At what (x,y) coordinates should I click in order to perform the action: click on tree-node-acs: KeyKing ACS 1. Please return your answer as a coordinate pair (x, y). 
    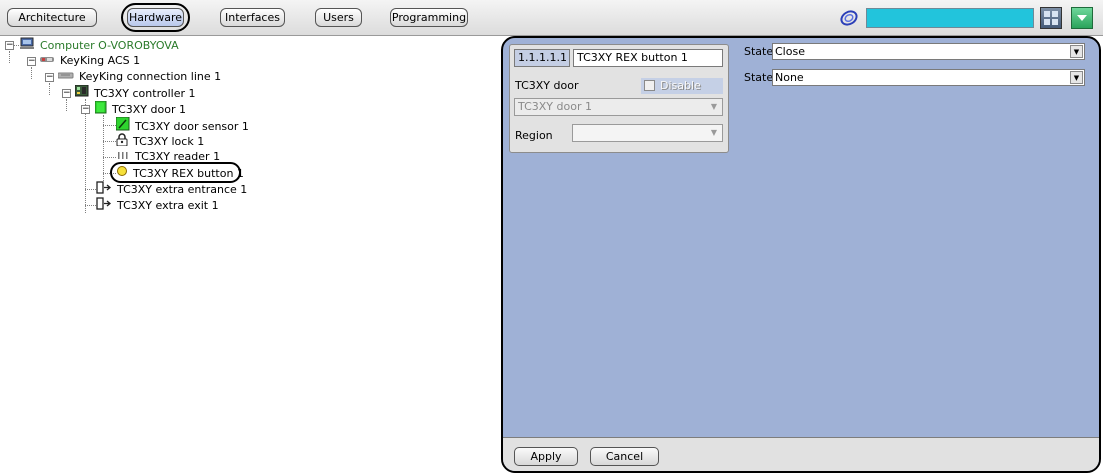
    Looking at the image, I should click on (90, 61).